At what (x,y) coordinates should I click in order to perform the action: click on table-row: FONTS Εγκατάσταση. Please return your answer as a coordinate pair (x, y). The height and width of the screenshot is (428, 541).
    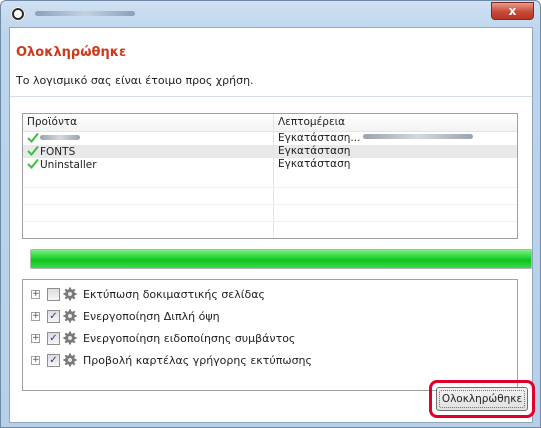
    Looking at the image, I should click on (270, 151).